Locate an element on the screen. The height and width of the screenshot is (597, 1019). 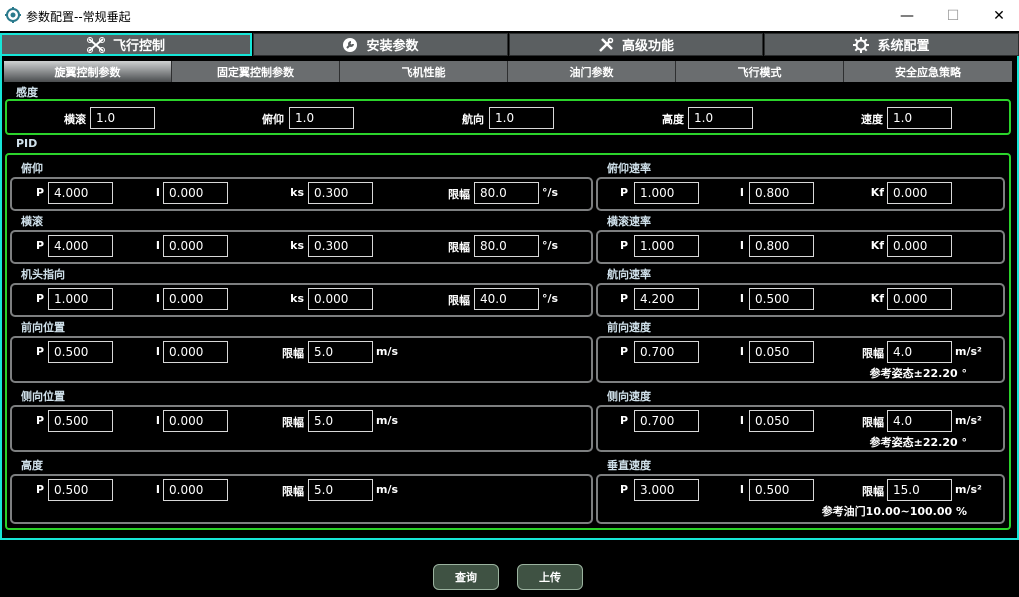
main-tab-bar: 飞行控制 安装参数 高级功能 系统配置 is located at coordinates (509, 44).